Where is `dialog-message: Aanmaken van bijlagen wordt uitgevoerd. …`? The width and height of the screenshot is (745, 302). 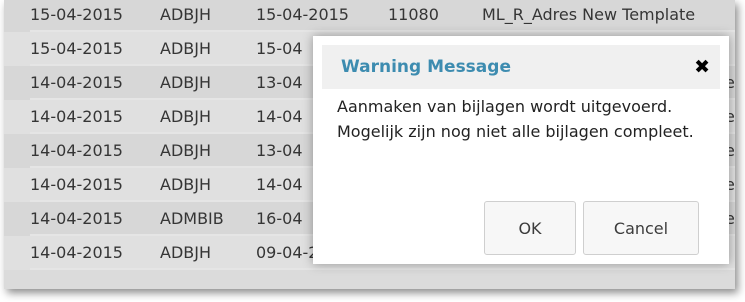 dialog-message: Aanmaken van bijlagen wordt uitgevoerd. … is located at coordinates (515, 119).